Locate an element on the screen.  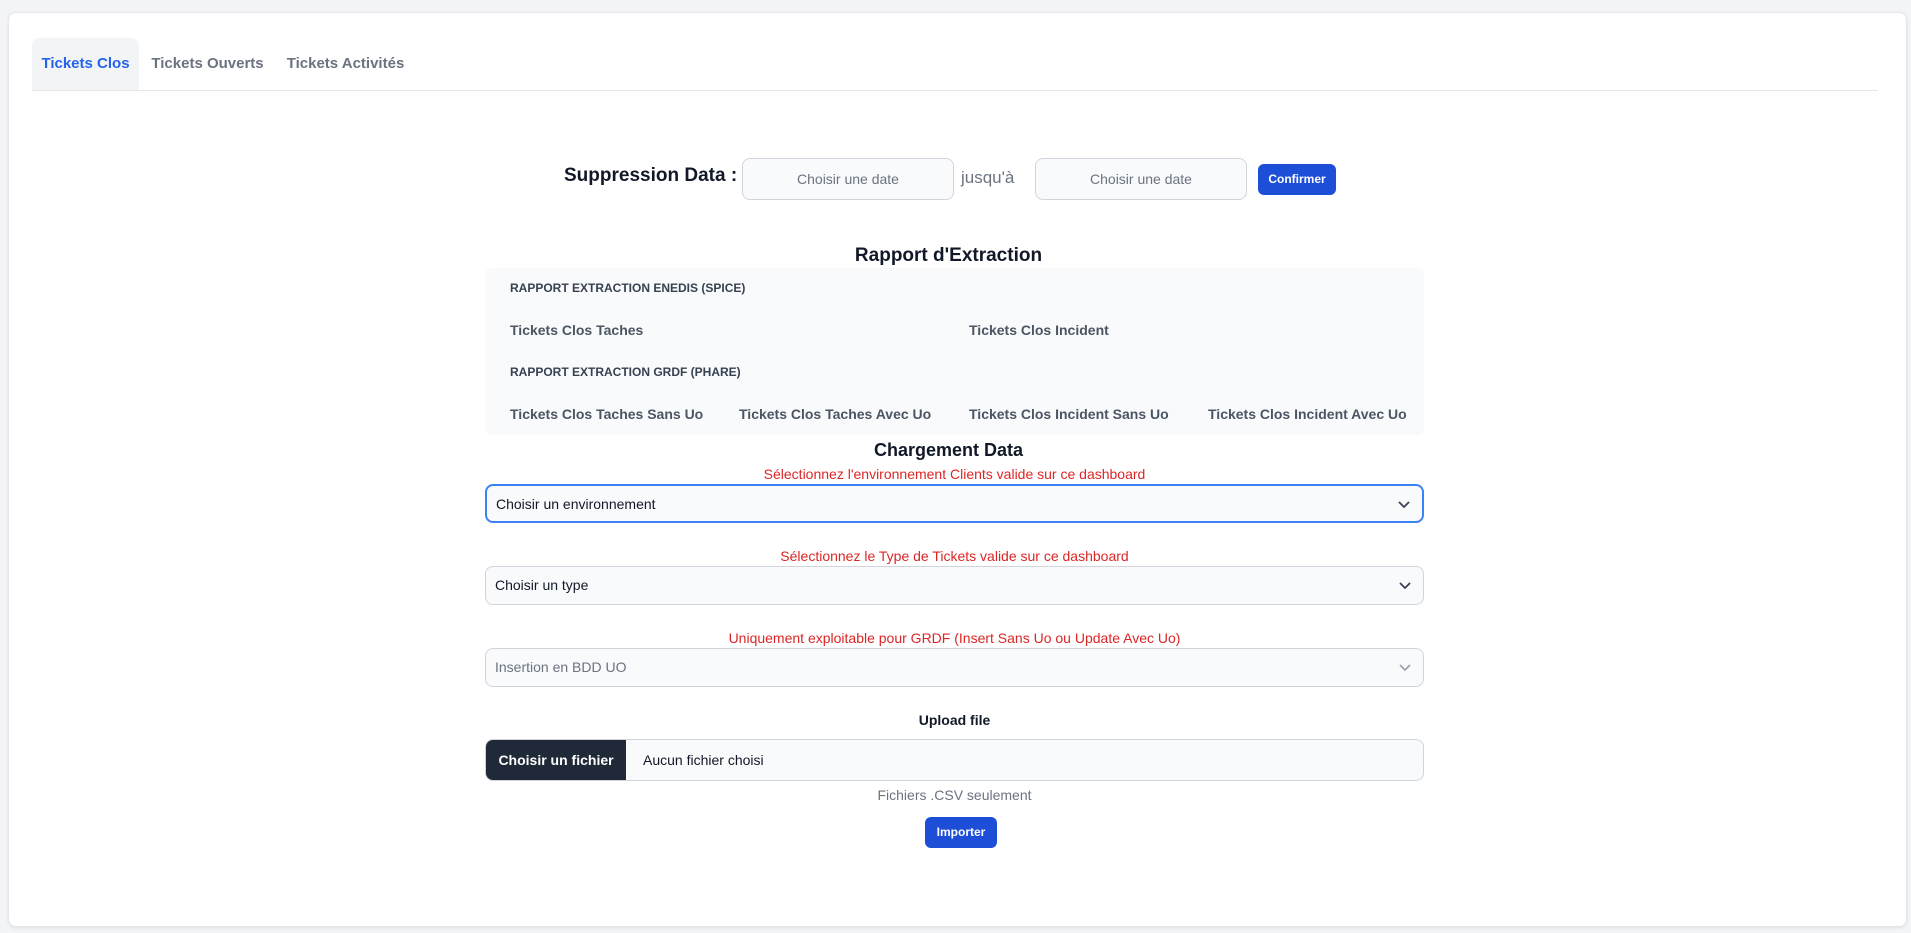
tab-tickets-clos: Tickets Clos is located at coordinates (85, 64).